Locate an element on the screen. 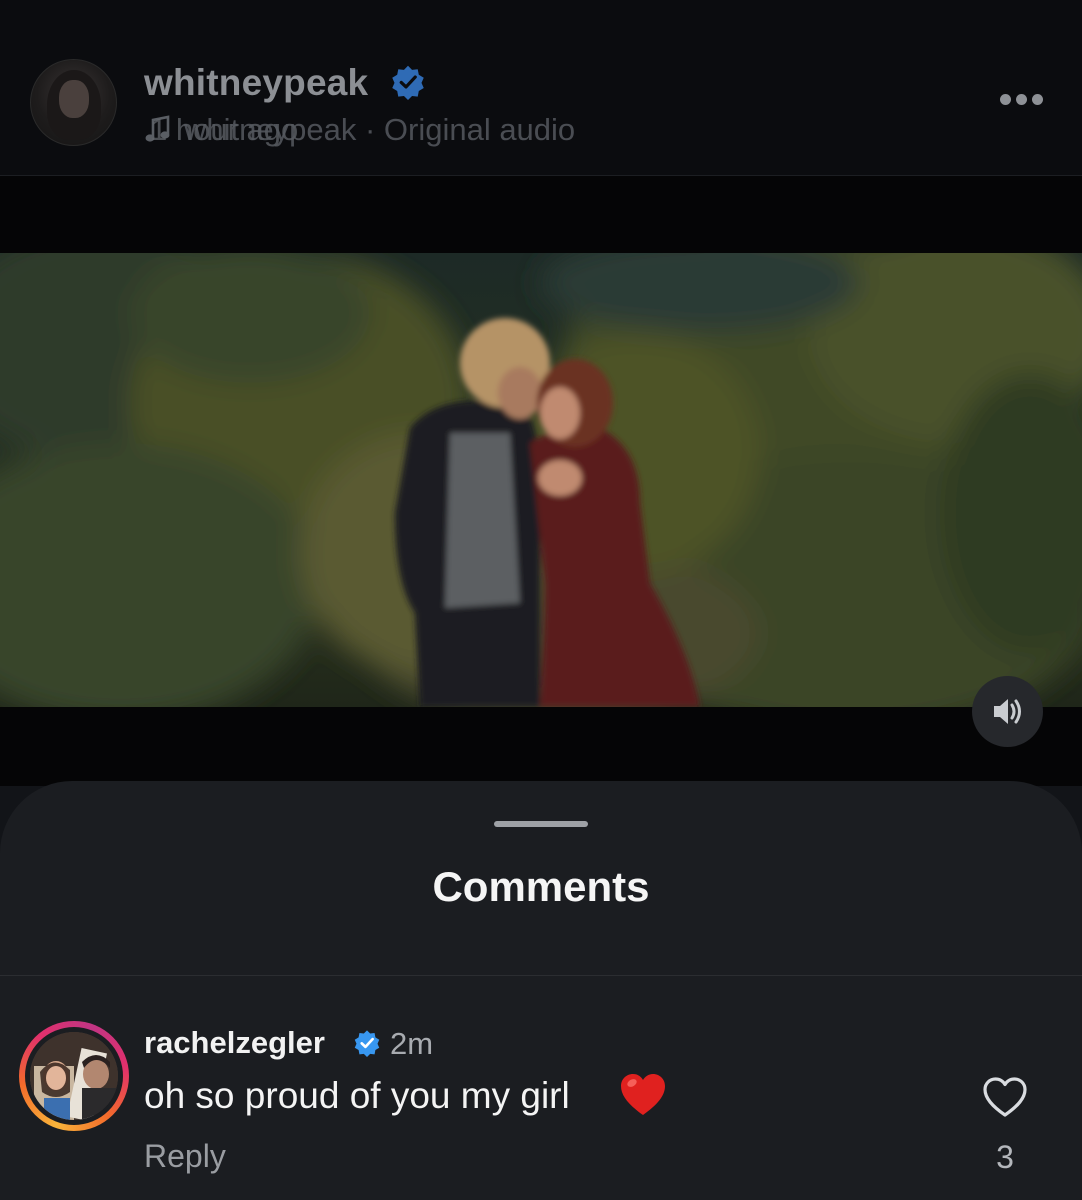 The height and width of the screenshot is (1200, 1082). volume-toggle-button is located at coordinates (1007, 711).